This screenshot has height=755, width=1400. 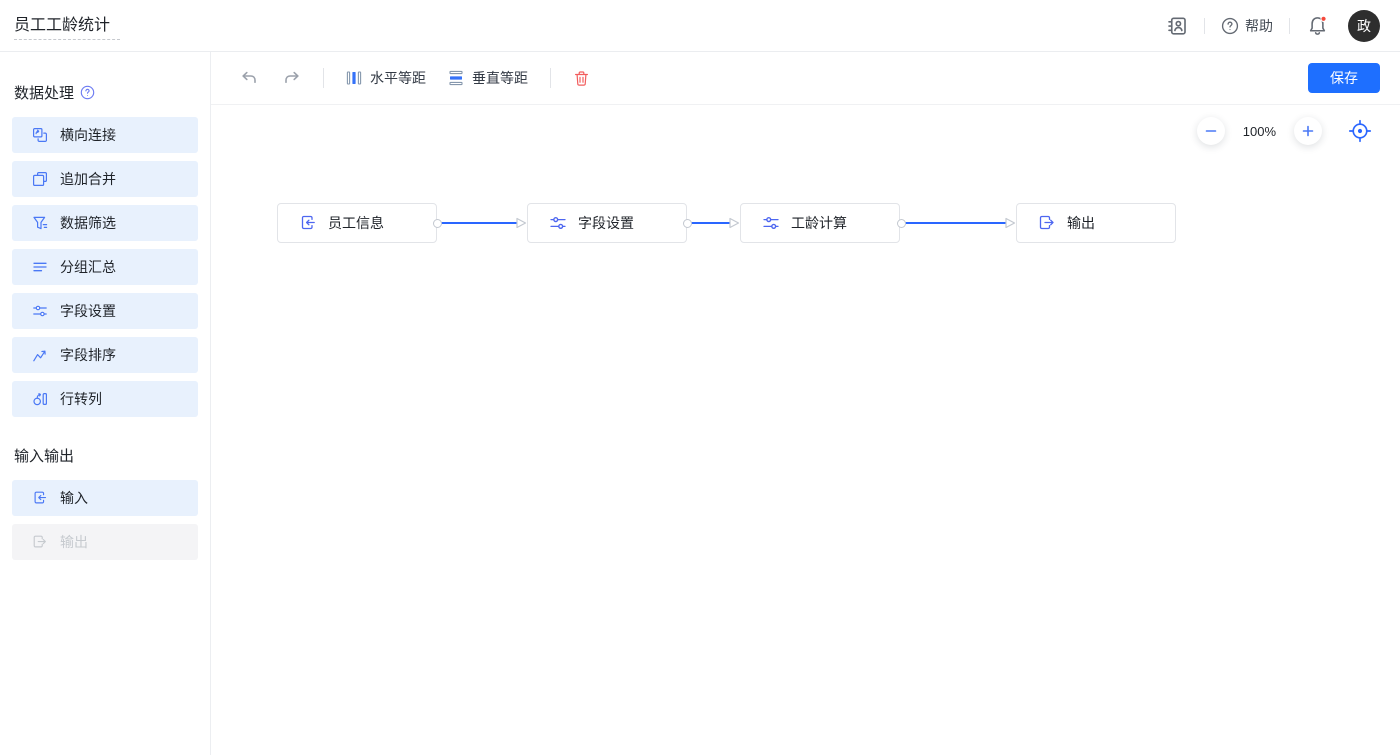 What do you see at coordinates (88, 223) in the screenshot?
I see `sidebar-item-label: 数据筛选` at bounding box center [88, 223].